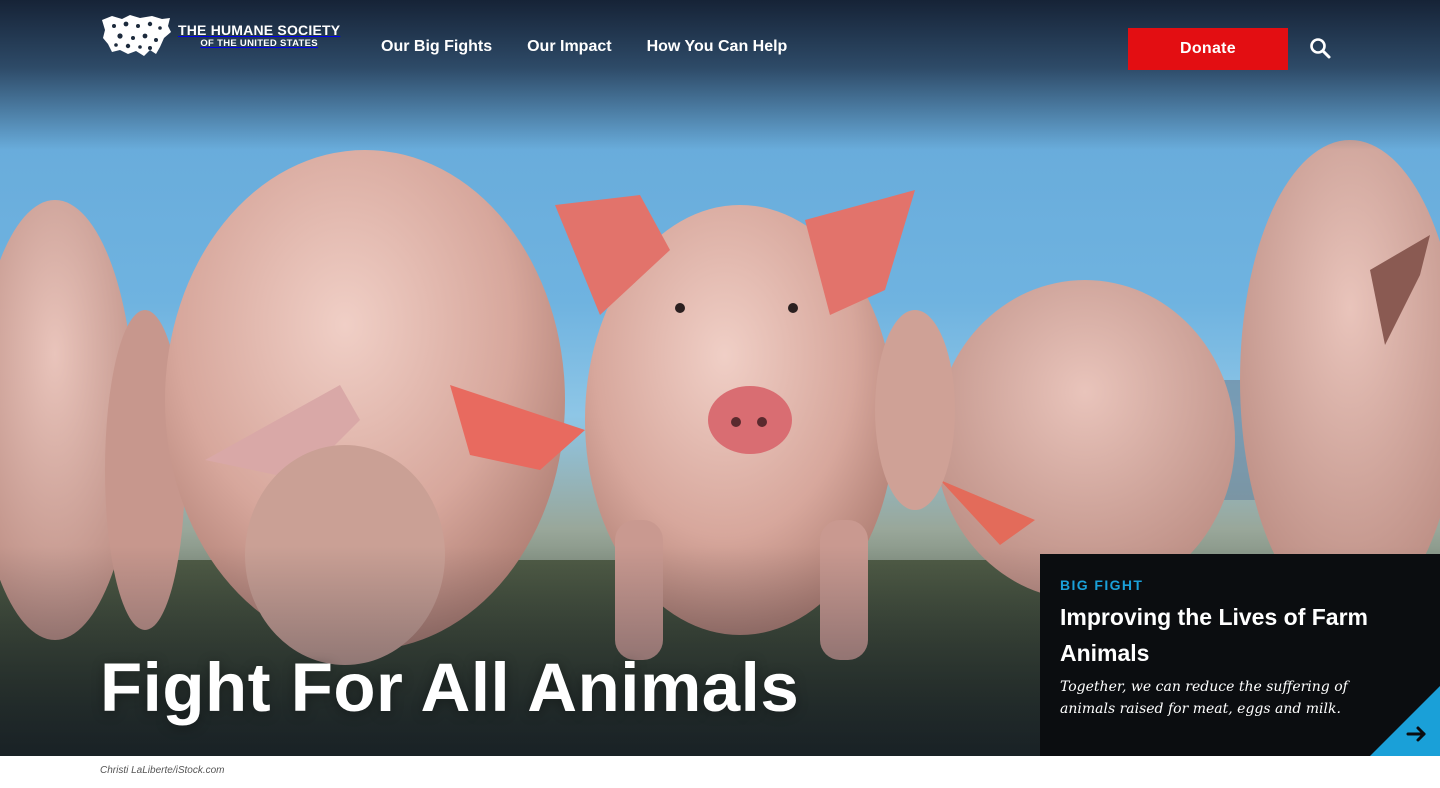  What do you see at coordinates (717, 47) in the screenshot?
I see `nav-how-you-can-help: How You Can Help` at bounding box center [717, 47].